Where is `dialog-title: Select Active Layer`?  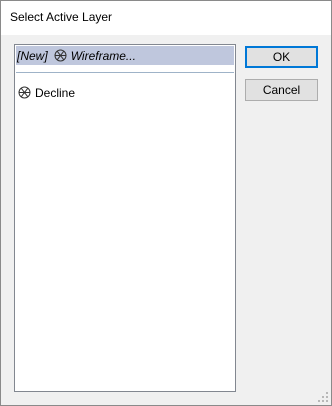 dialog-title: Select Active Layer is located at coordinates (61, 17).